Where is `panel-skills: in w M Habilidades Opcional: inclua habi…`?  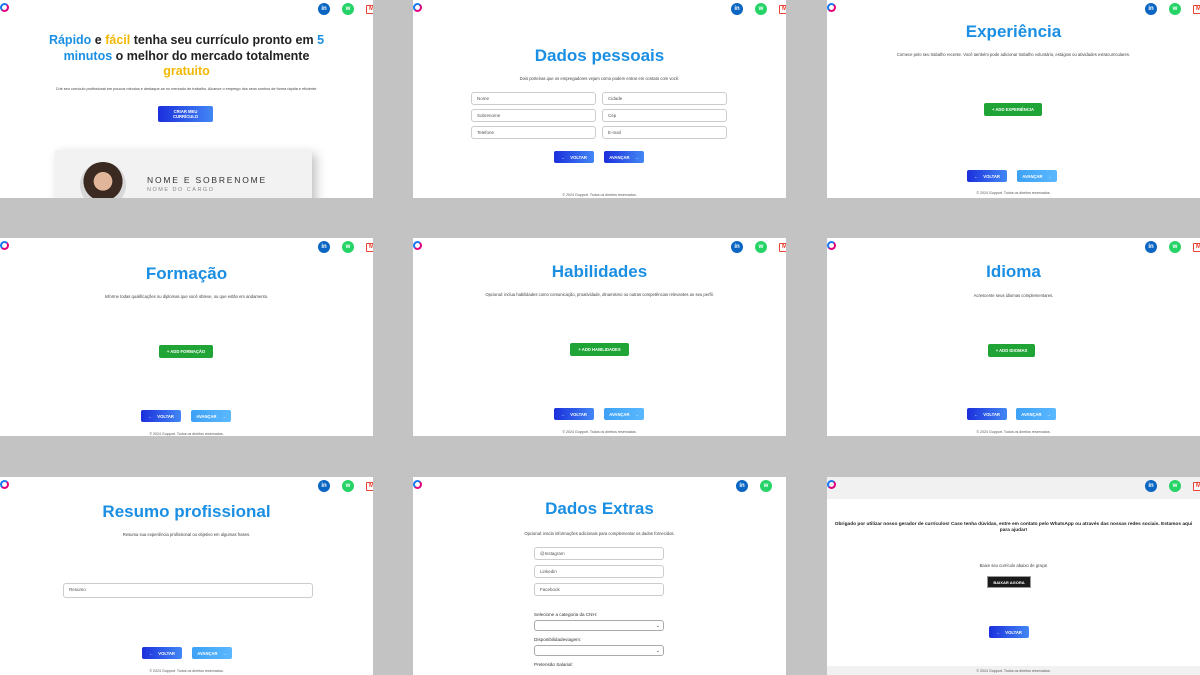 panel-skills: in w M Habilidades Opcional: inclua habi… is located at coordinates (599, 337).